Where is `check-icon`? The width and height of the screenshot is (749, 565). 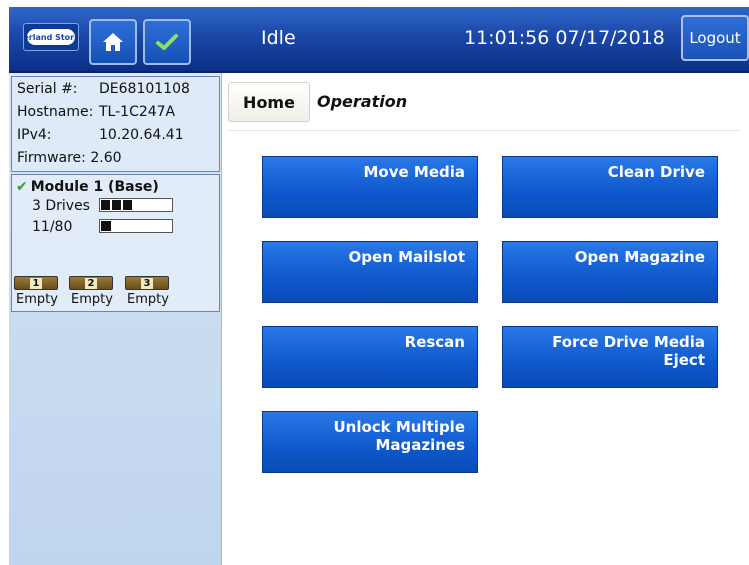 check-icon is located at coordinates (167, 42).